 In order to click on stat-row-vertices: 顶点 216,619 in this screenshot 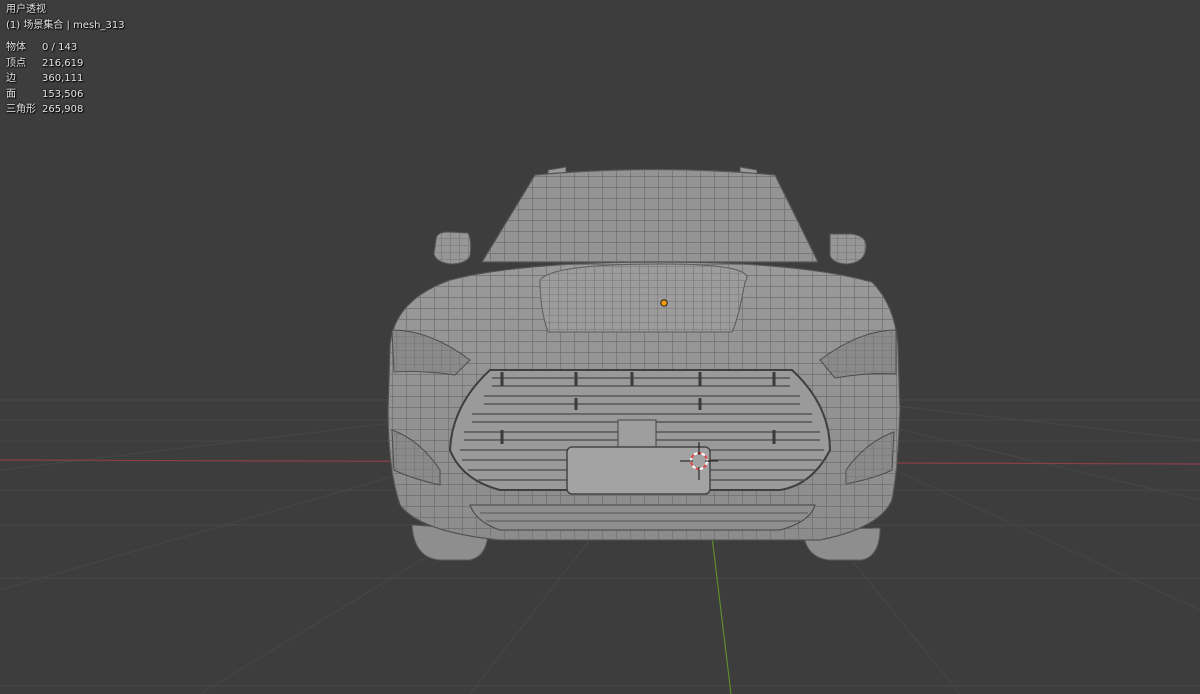, I will do `click(65, 64)`.